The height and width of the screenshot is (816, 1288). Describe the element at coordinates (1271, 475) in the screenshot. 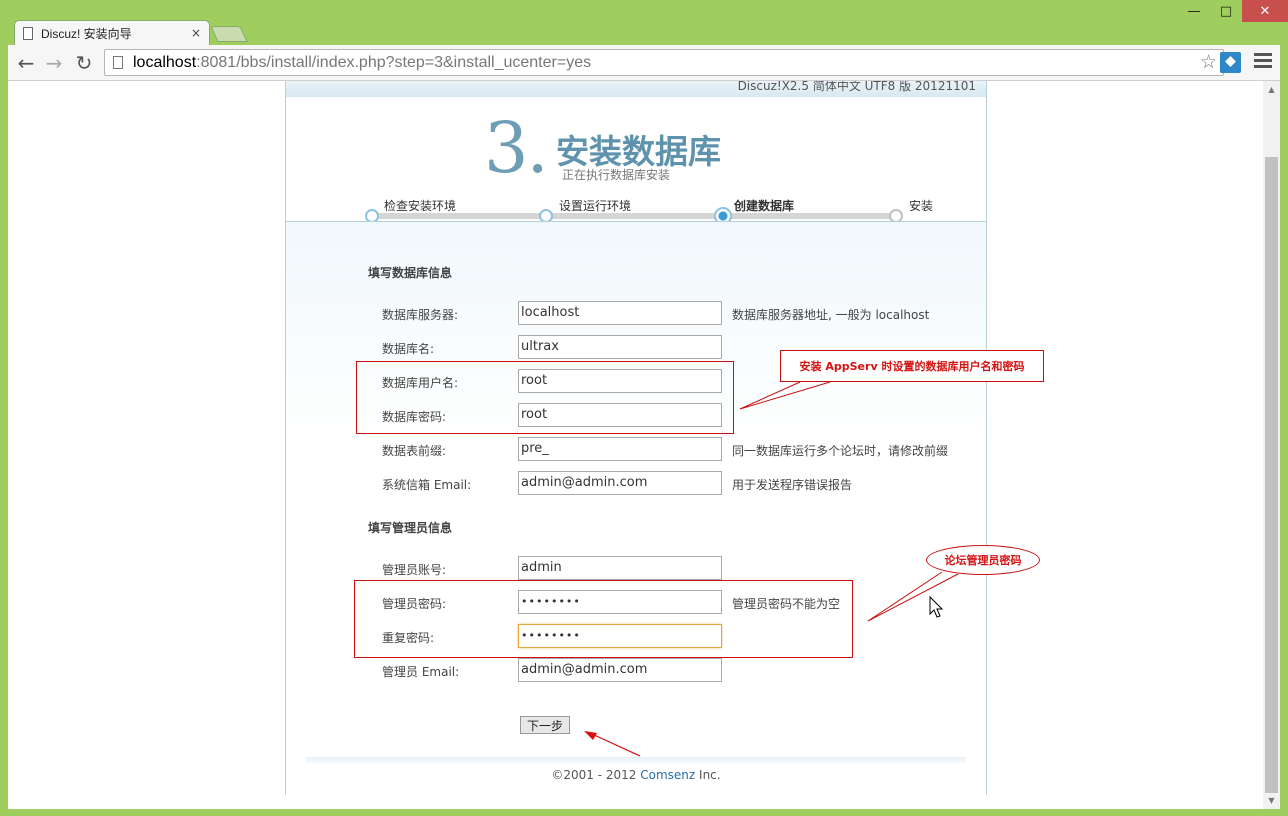

I see `scrollbar-thumb` at that location.